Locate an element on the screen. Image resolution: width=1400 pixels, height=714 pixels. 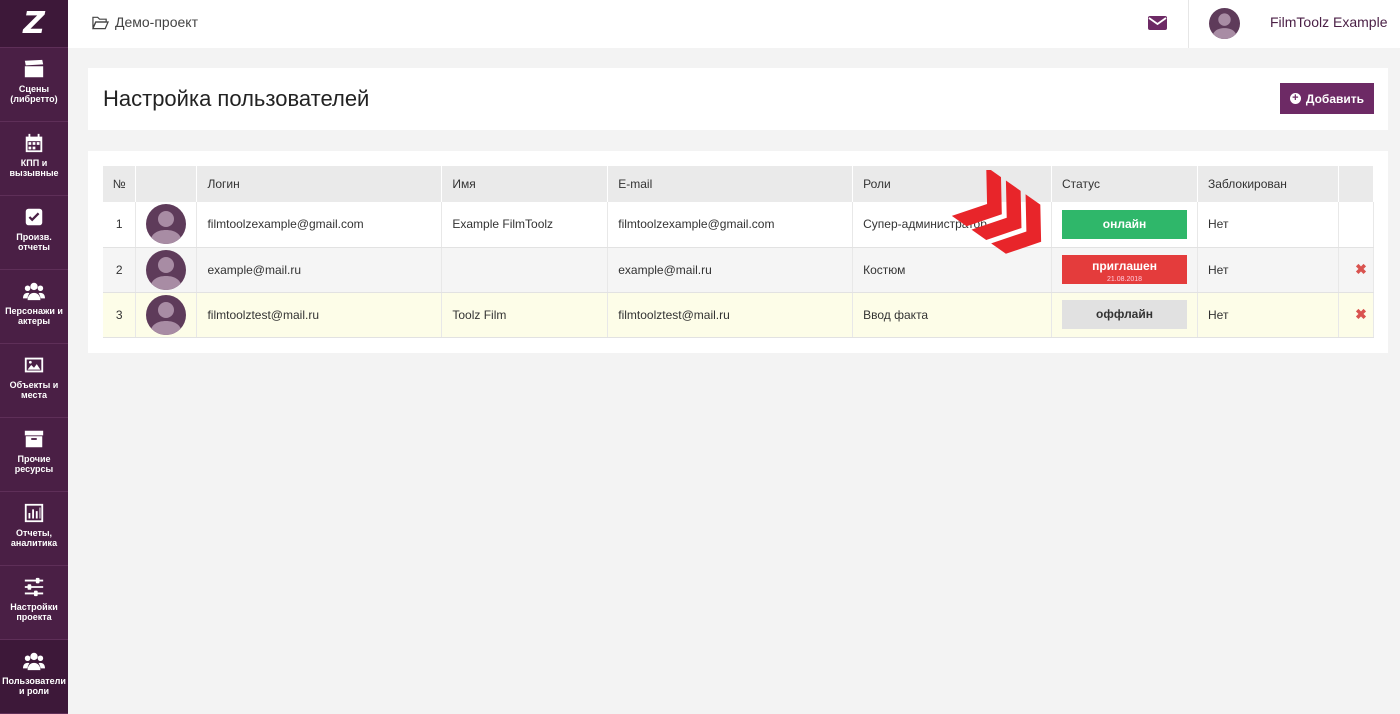
sidebar-item-label: КПП и вызывные is located at coordinates (34, 168).